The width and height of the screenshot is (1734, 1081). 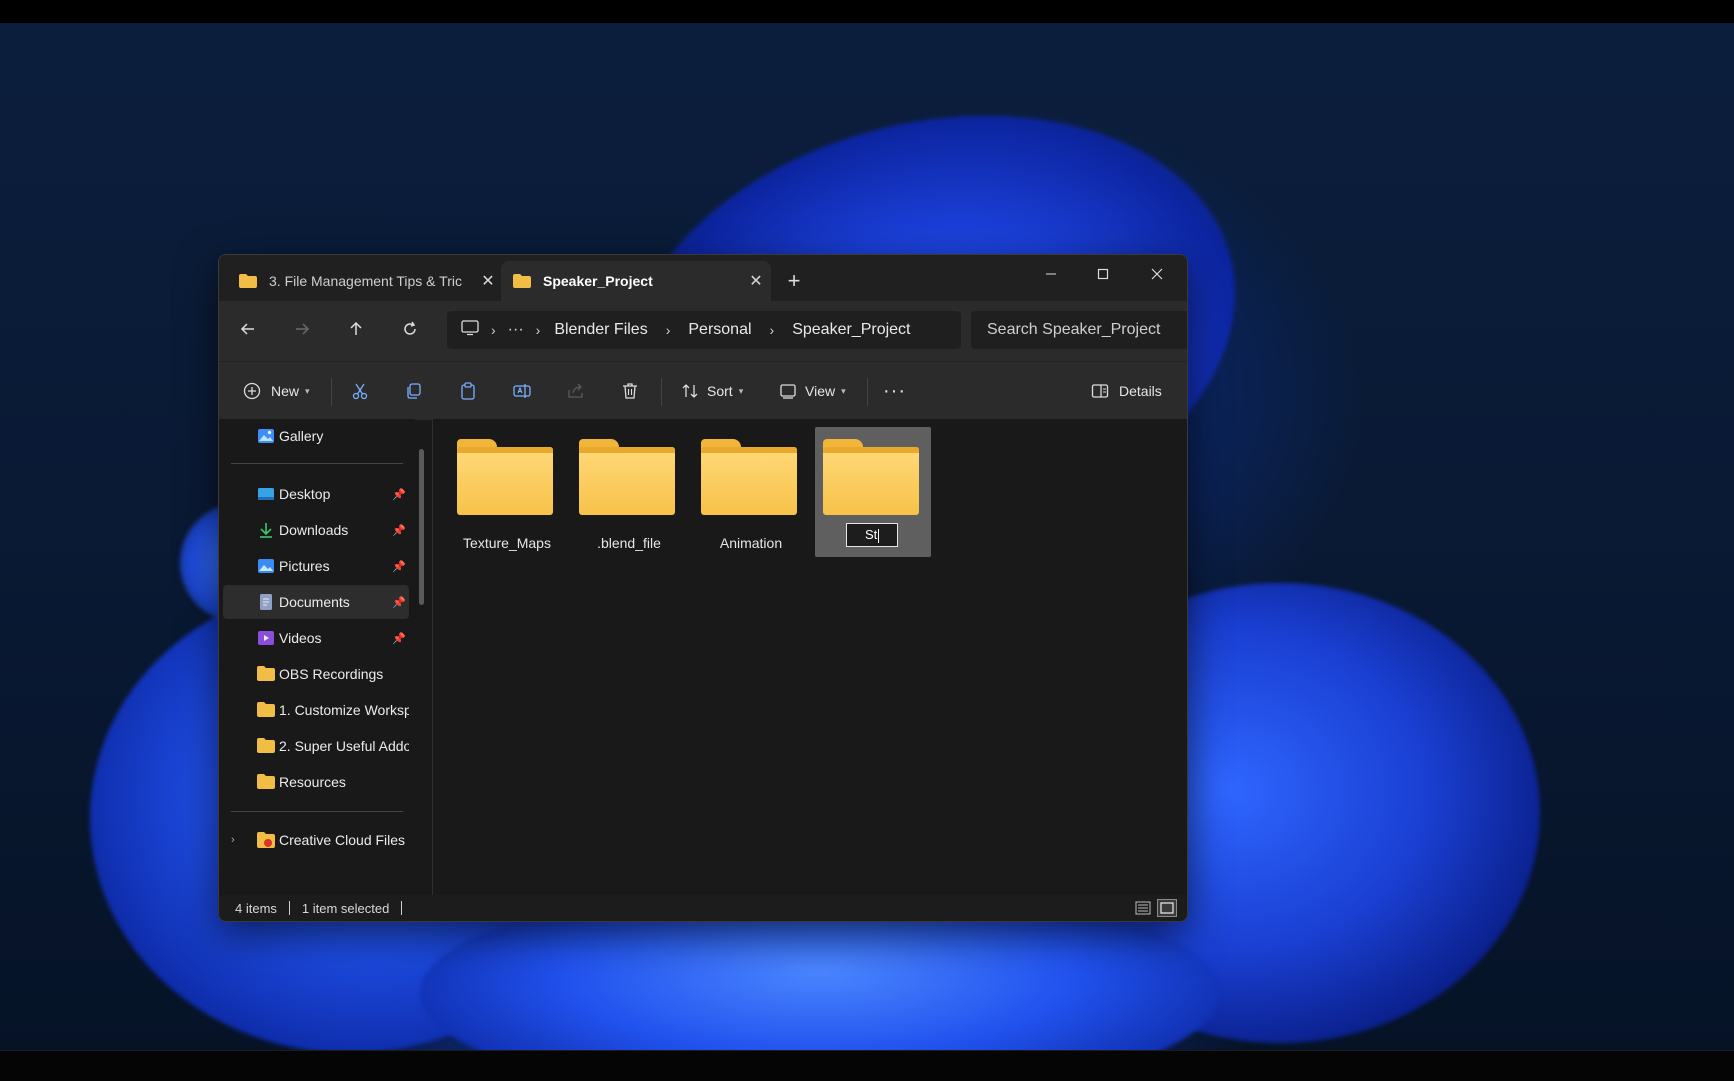 I want to click on tab-label: 3. File Management Tips & Tric, so click(x=365, y=281).